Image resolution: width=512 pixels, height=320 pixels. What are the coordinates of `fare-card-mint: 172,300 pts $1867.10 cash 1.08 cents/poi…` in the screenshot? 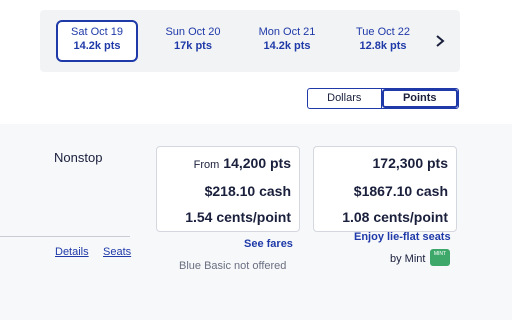 It's located at (385, 189).